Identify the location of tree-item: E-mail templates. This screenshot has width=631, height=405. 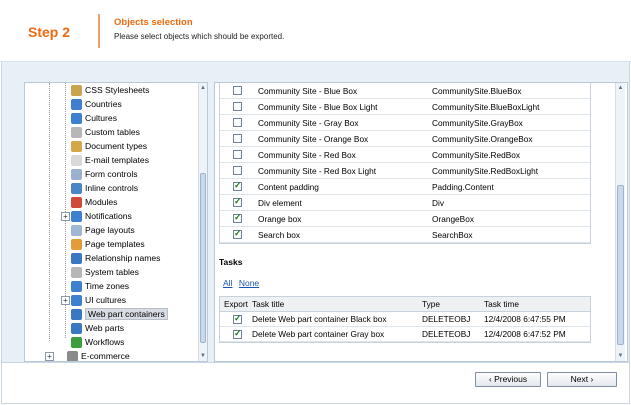
(110, 160).